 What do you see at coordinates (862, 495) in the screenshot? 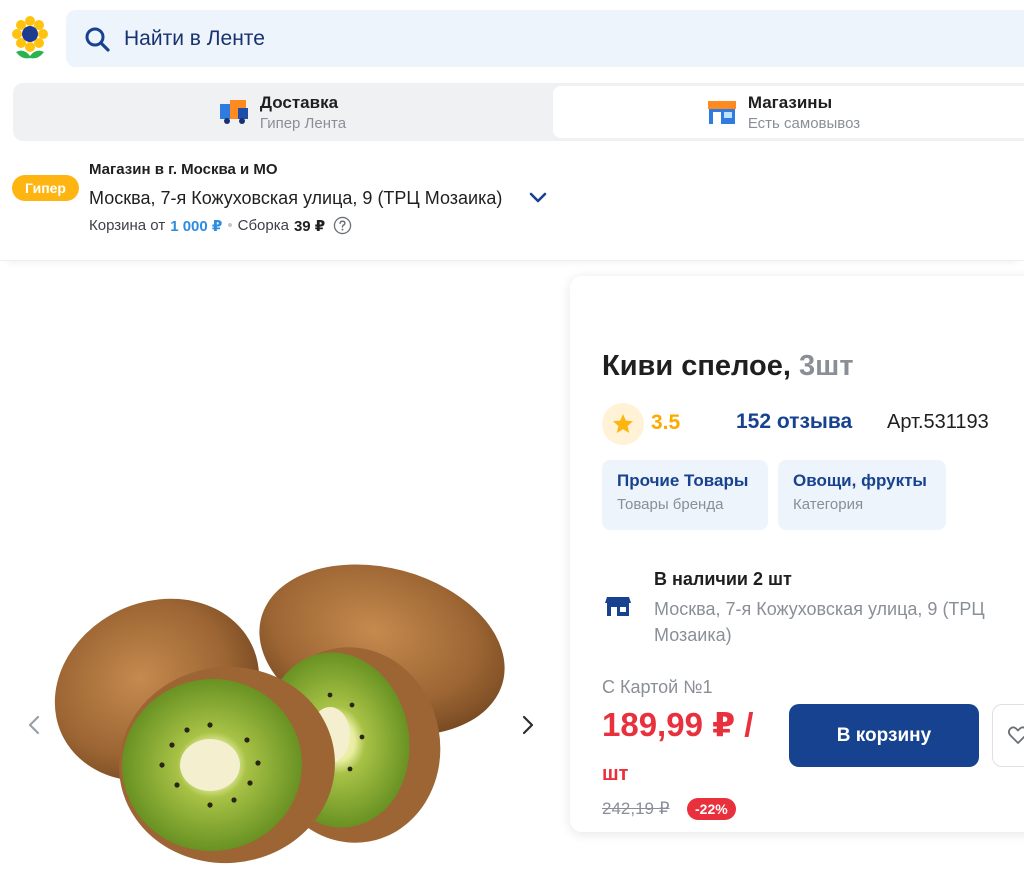
I see `category-chip: Овощи, фрукты Категория` at bounding box center [862, 495].